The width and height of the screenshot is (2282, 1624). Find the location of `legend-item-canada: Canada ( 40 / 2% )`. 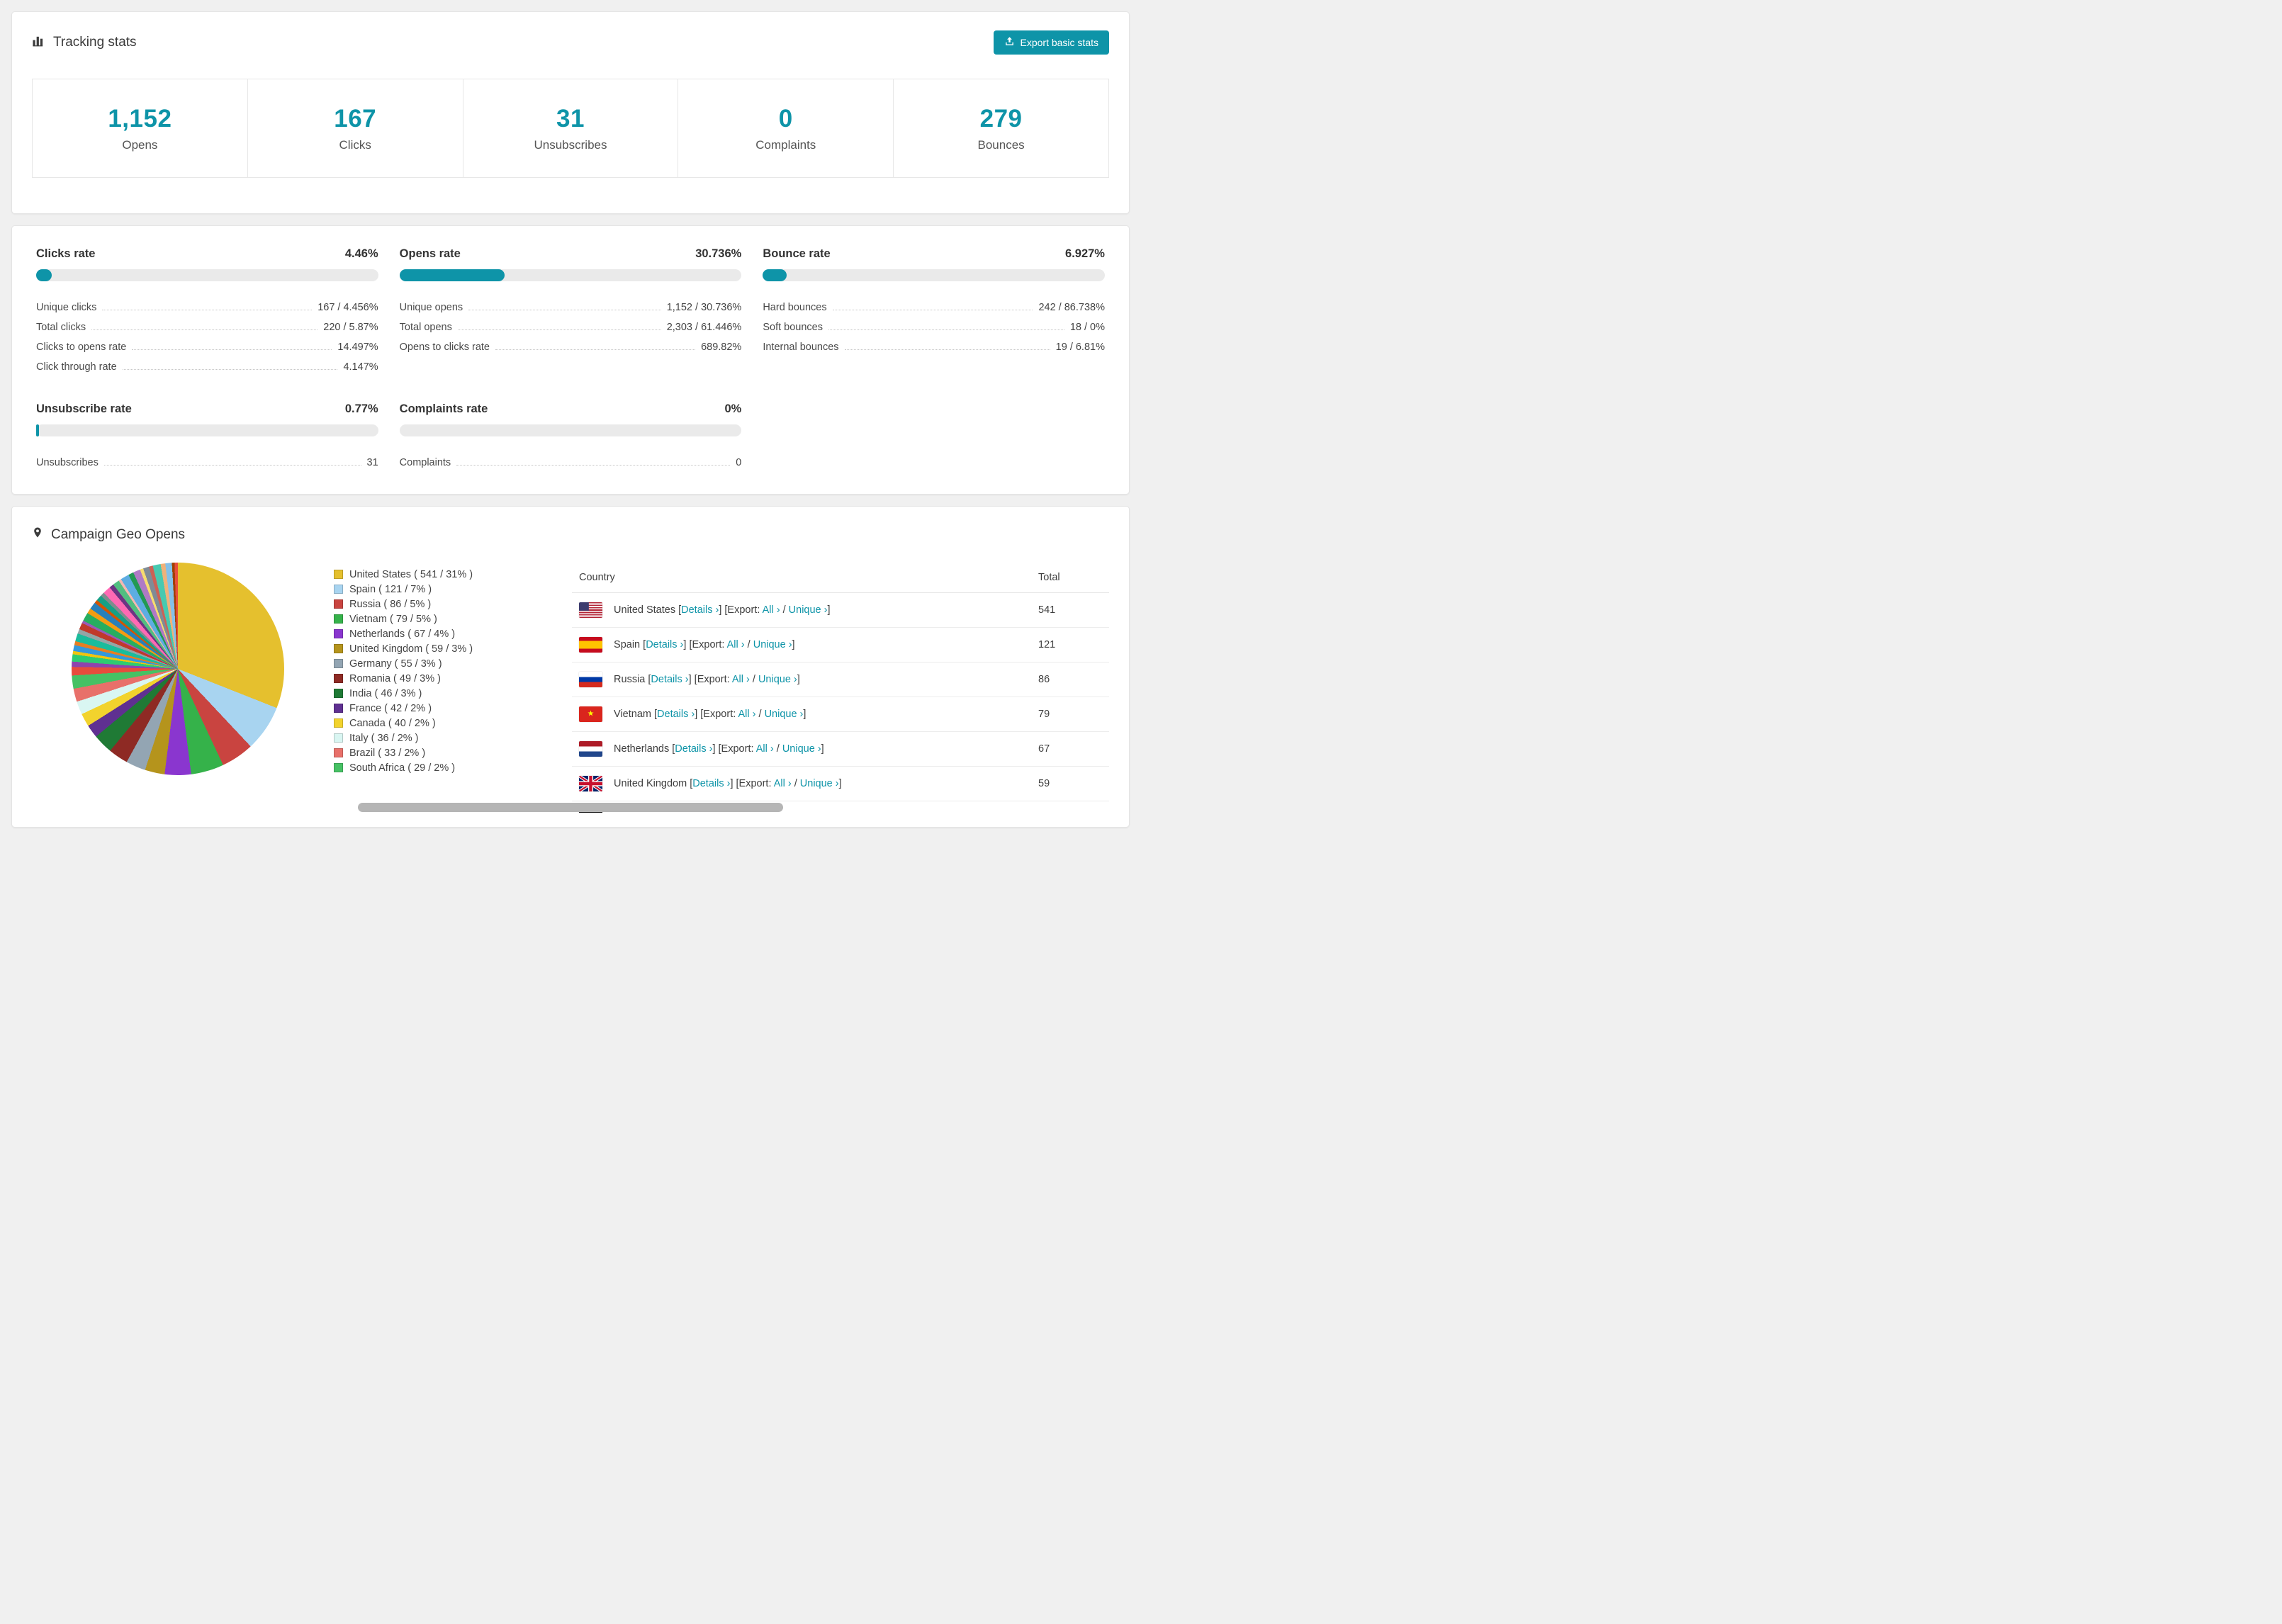

legend-item-canada: Canada ( 40 / 2% ) is located at coordinates (451, 723).